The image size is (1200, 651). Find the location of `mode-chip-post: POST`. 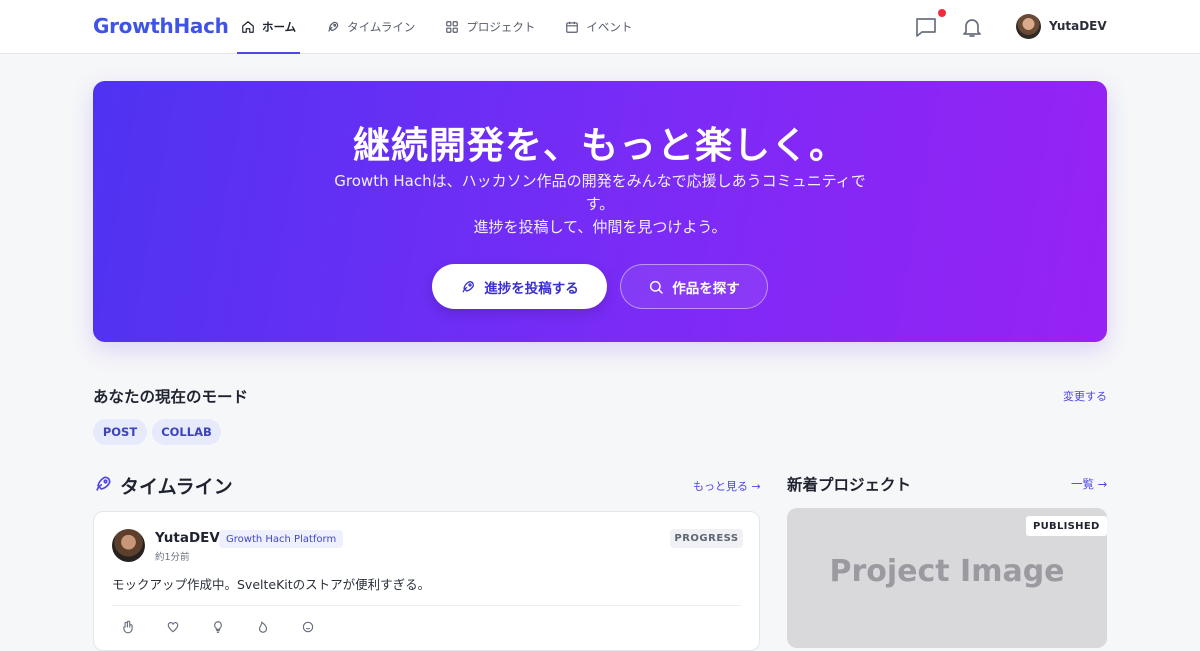

mode-chip-post: POST is located at coordinates (120, 432).